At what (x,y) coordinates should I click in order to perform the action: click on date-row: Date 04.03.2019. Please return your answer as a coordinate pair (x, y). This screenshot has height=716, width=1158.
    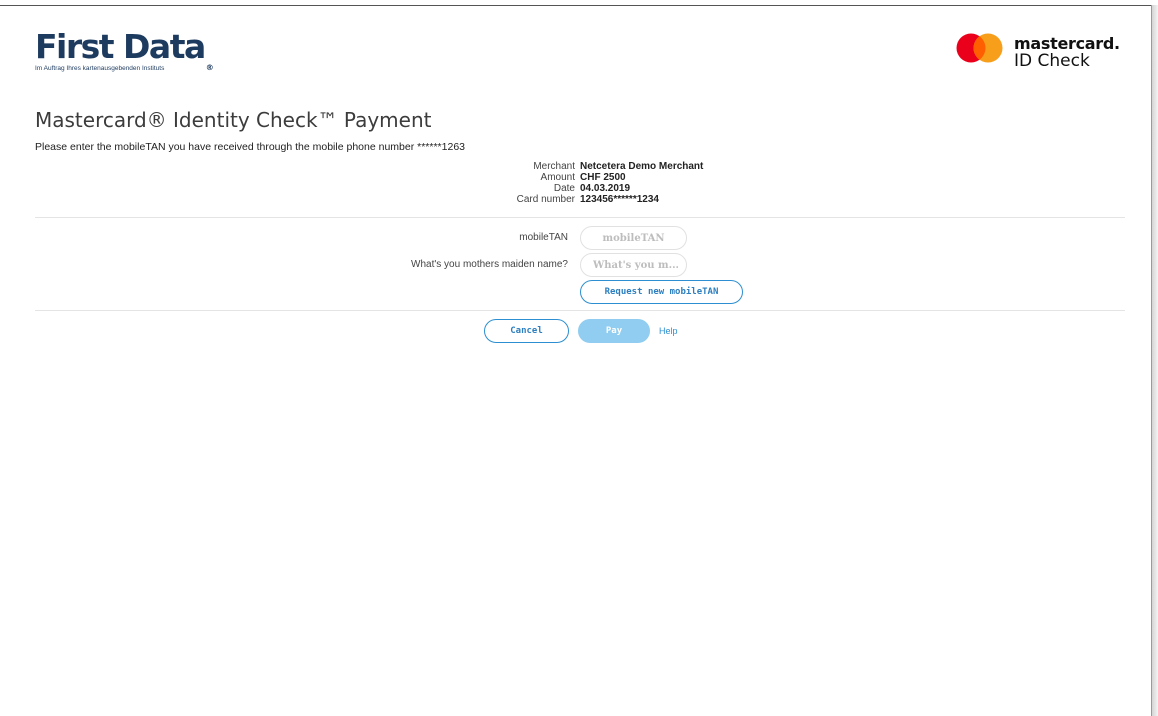
    Looking at the image, I should click on (579, 188).